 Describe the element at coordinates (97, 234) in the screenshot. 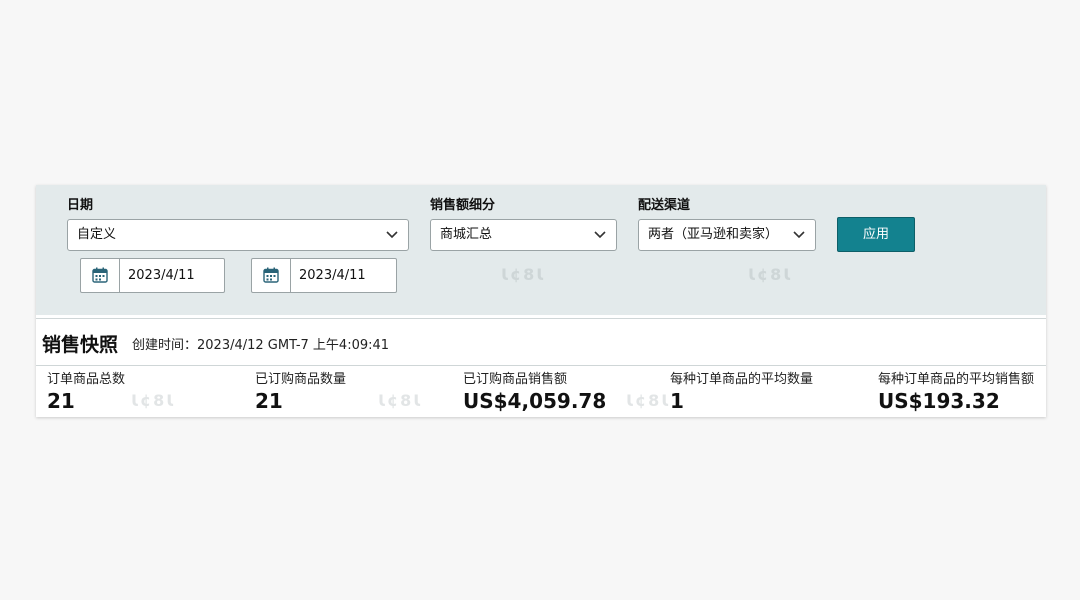

I see `date-range-value: 自定义` at that location.